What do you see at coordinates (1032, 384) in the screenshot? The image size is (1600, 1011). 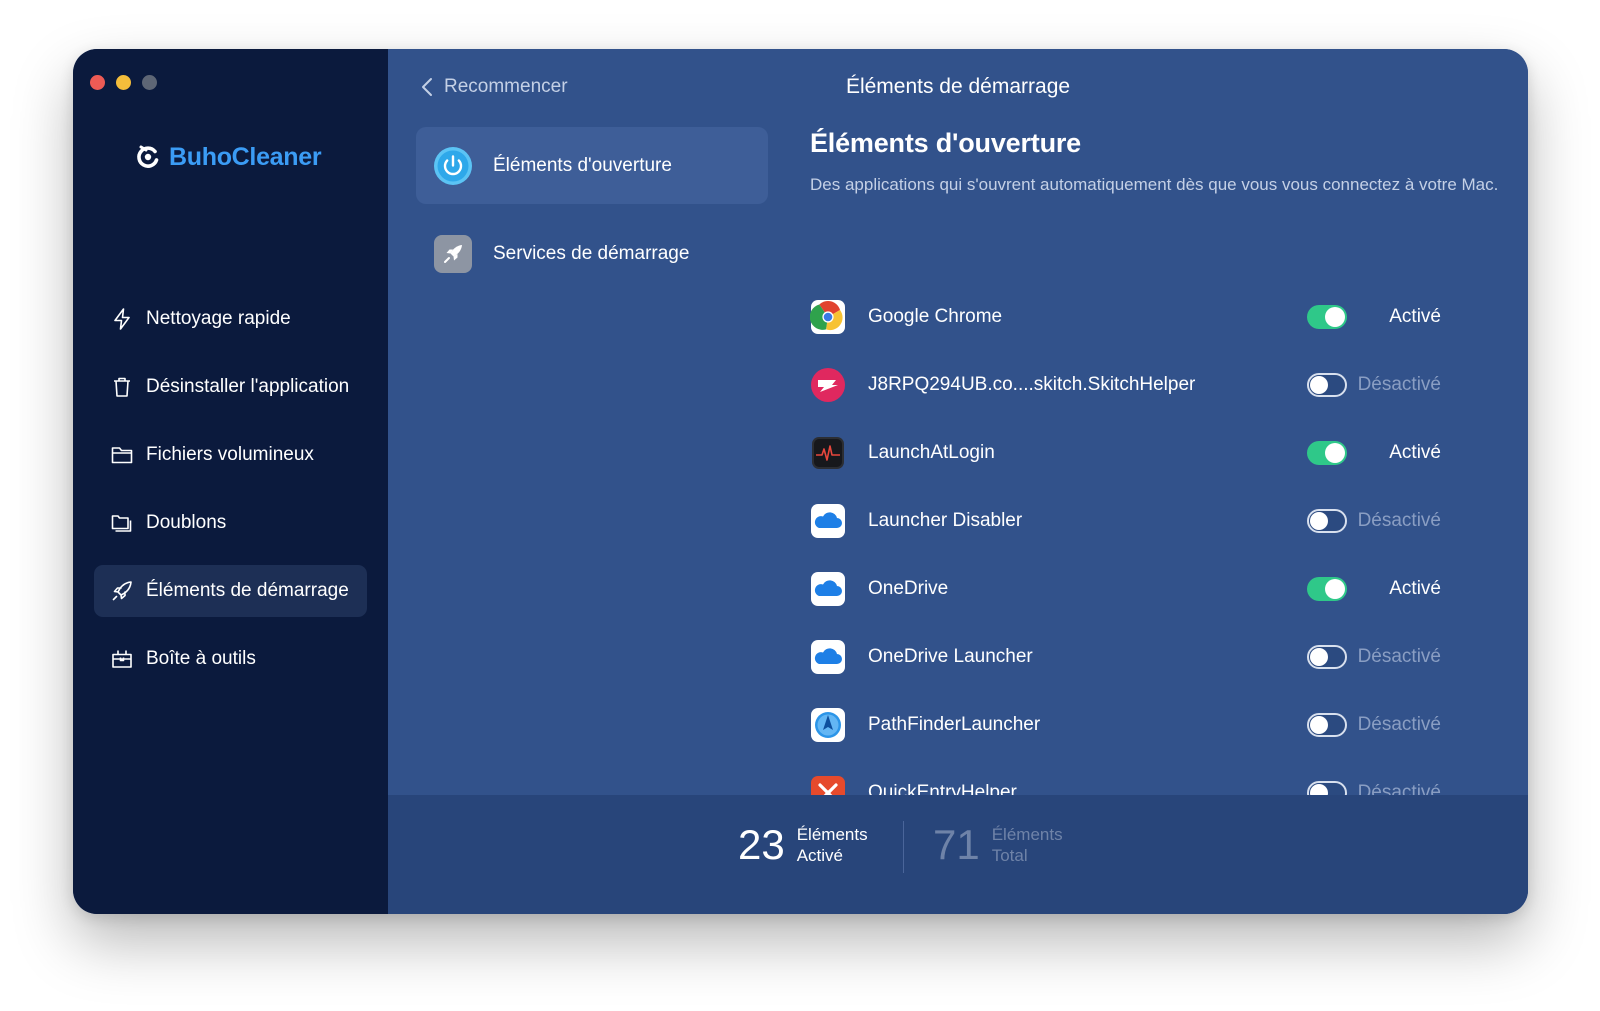 I see `app-name: J8RPQ294UB.co....skitch.SkitchHelper` at bounding box center [1032, 384].